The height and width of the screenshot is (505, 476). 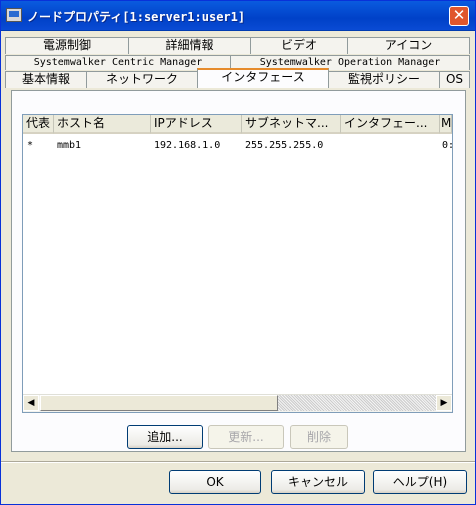 I want to click on horizontal-scrollbar: ◀ ▶, so click(x=237, y=403).